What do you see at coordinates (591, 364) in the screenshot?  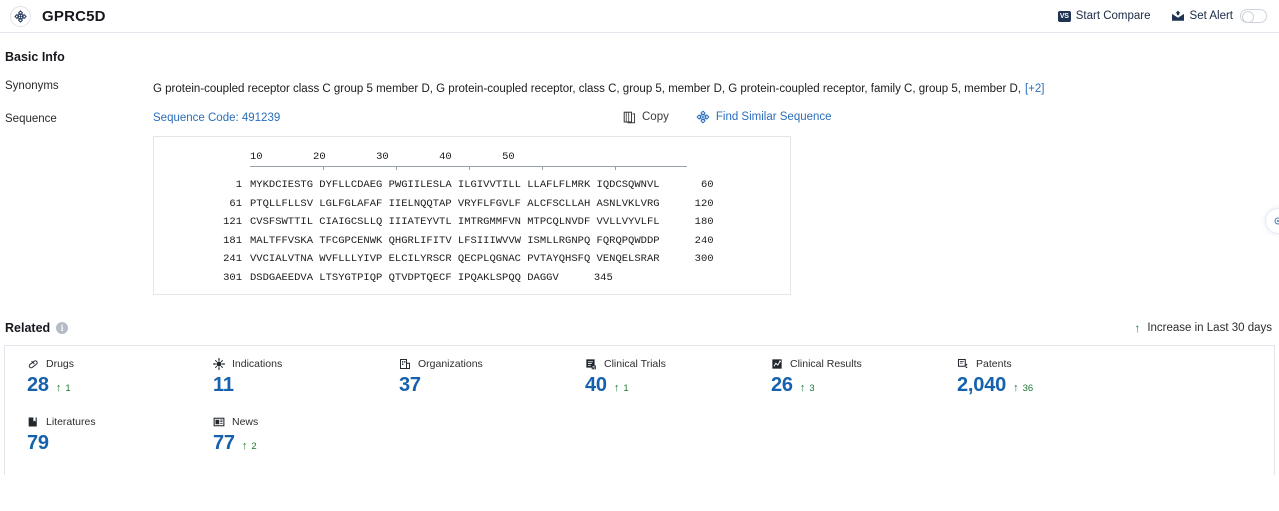 I see `clipboard-check-icon` at bounding box center [591, 364].